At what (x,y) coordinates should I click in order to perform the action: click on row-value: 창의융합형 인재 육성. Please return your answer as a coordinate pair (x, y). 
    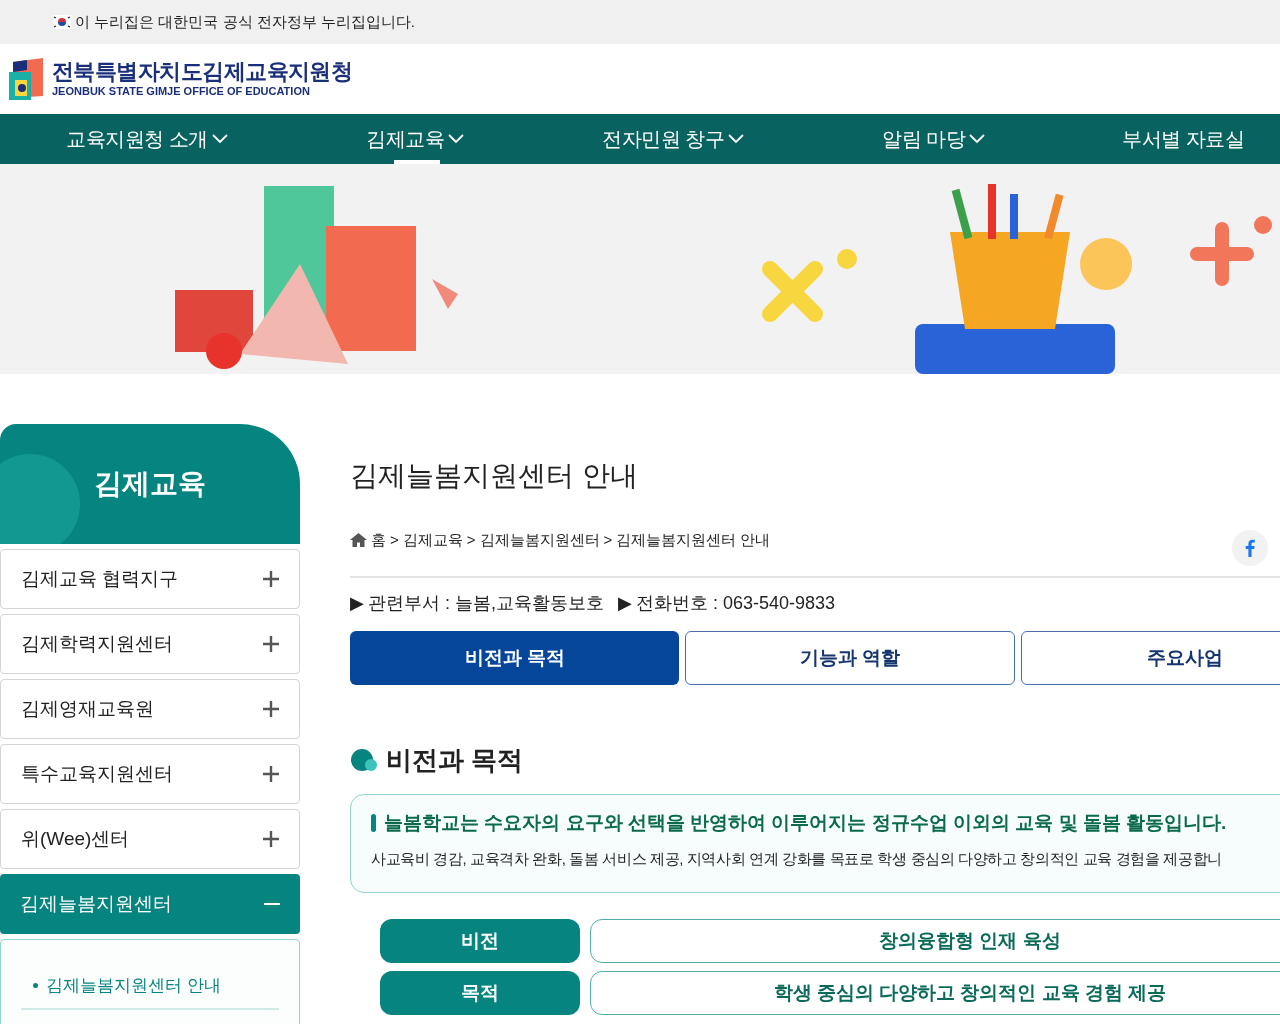
    Looking at the image, I should click on (935, 941).